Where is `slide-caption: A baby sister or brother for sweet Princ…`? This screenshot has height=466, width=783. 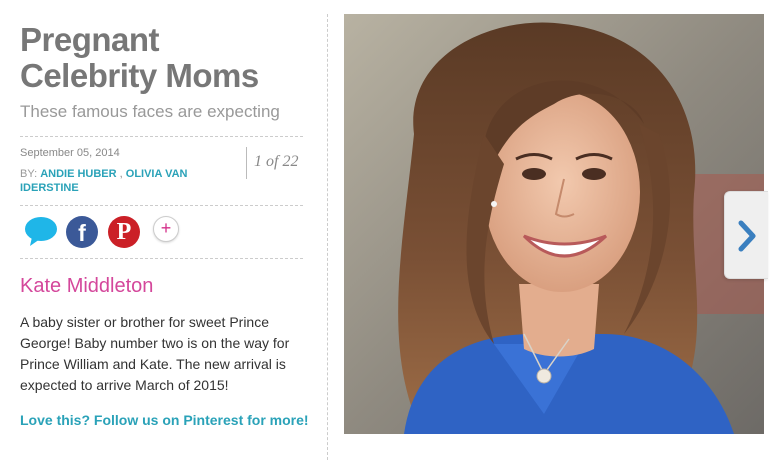
slide-caption: A baby sister or brother for sweet Princ… is located at coordinates (155, 353).